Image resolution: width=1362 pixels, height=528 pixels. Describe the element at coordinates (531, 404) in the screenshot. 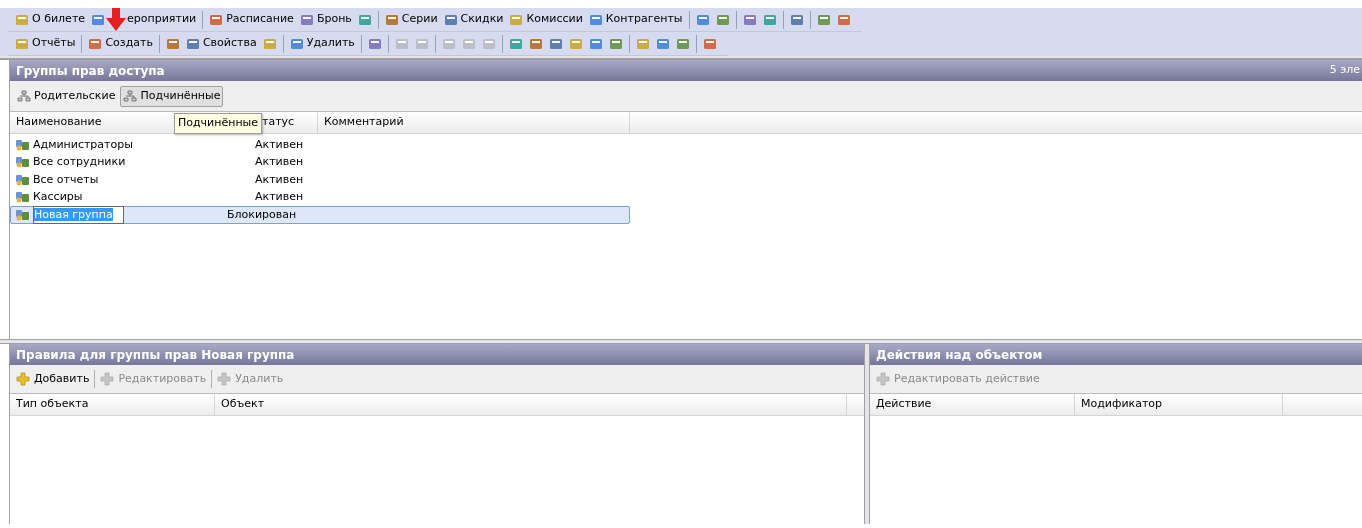

I see `column-header: Объект` at that location.